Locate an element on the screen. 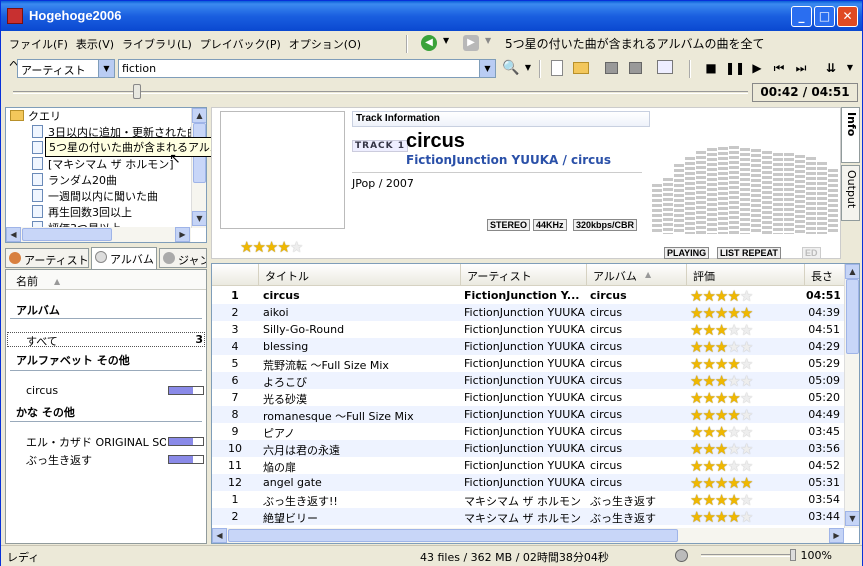 This screenshot has width=863, height=566. open-folder-icon is located at coordinates (581, 68).